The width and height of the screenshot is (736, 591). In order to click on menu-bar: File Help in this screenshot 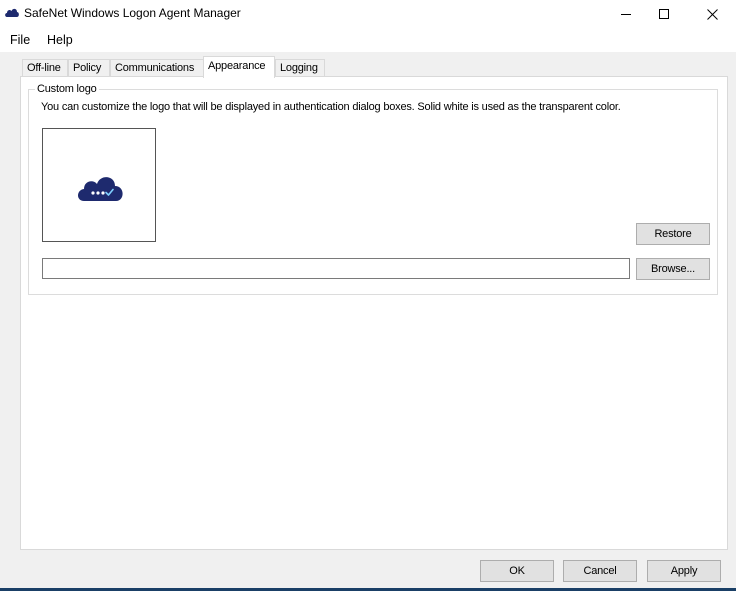, I will do `click(368, 40)`.